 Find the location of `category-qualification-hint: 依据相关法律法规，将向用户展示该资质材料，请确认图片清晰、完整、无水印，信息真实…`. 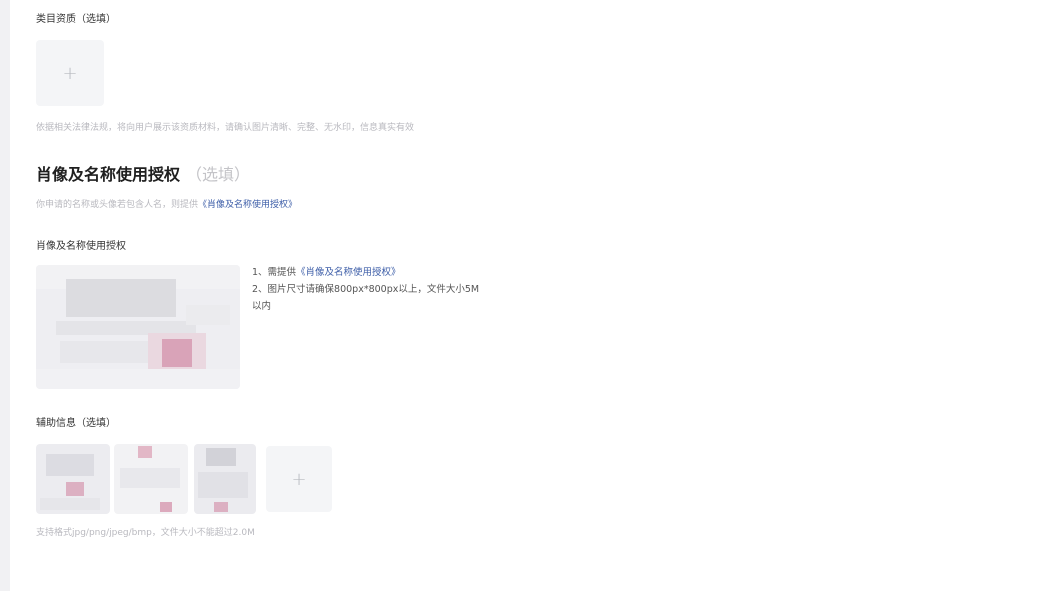

category-qualification-hint: 依据相关法律法规，将向用户展示该资质材料，请确认图片清晰、完整、无水印，信息真实… is located at coordinates (225, 128).